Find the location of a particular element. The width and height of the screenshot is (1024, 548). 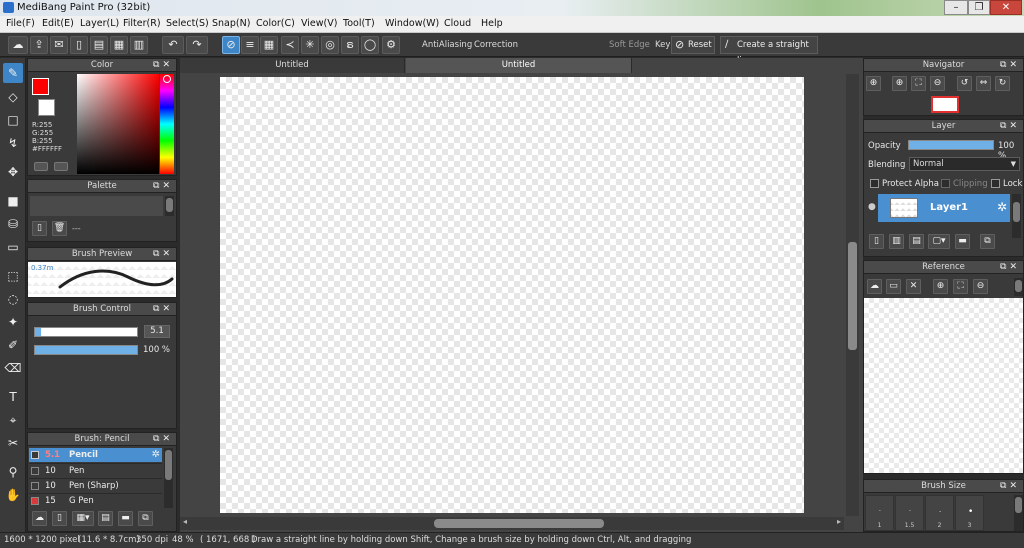

menu-layer: Layer(L) is located at coordinates (99, 23).